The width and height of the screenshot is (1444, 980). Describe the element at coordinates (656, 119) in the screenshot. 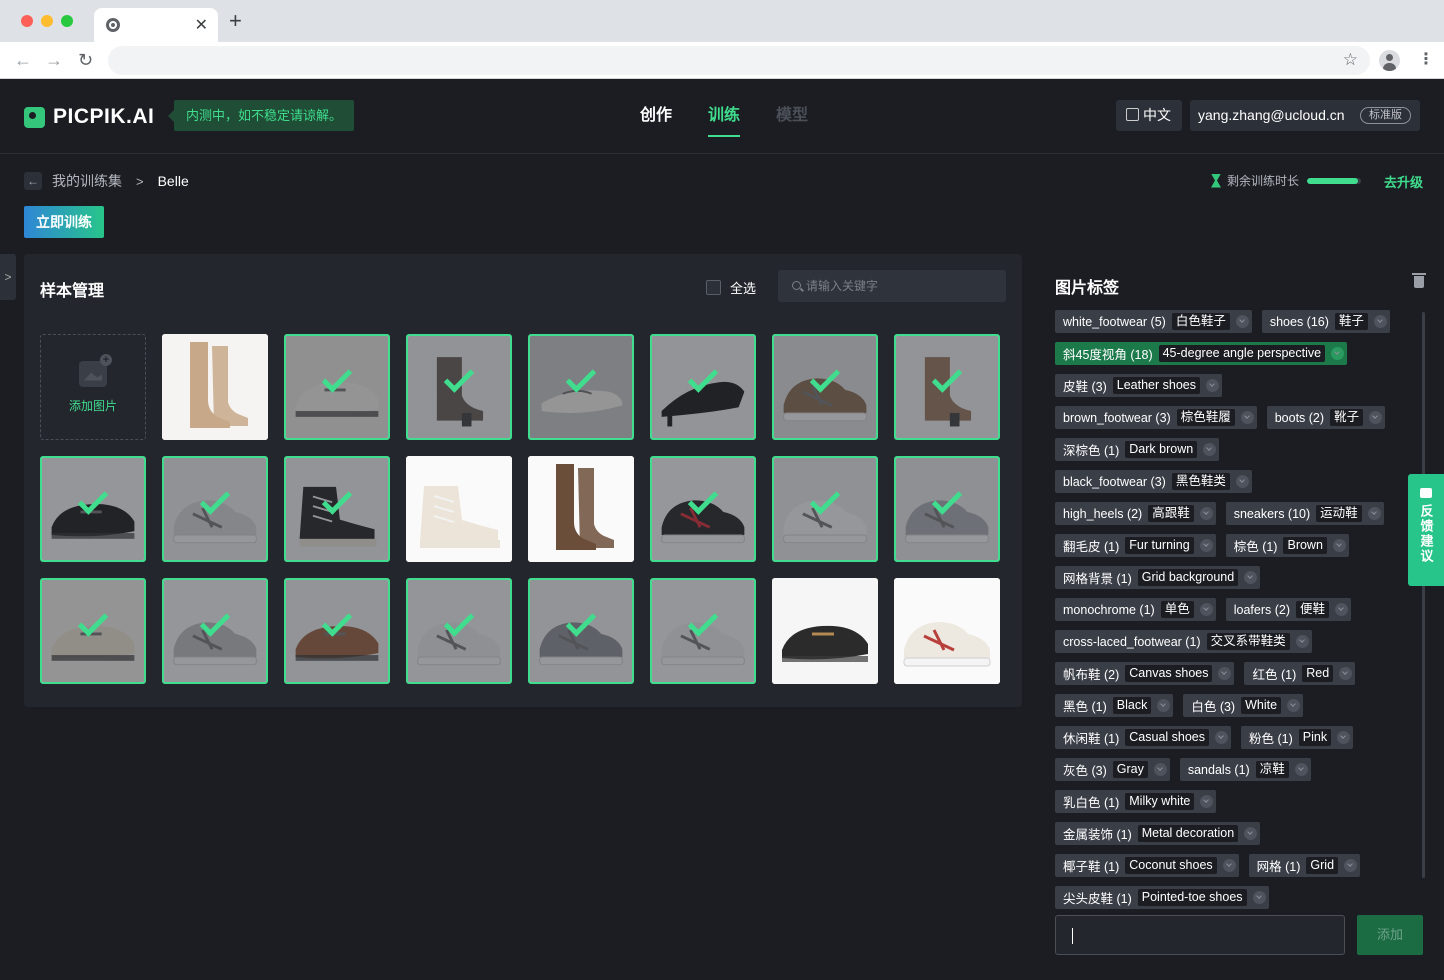

I see `nav-create: 创作` at that location.